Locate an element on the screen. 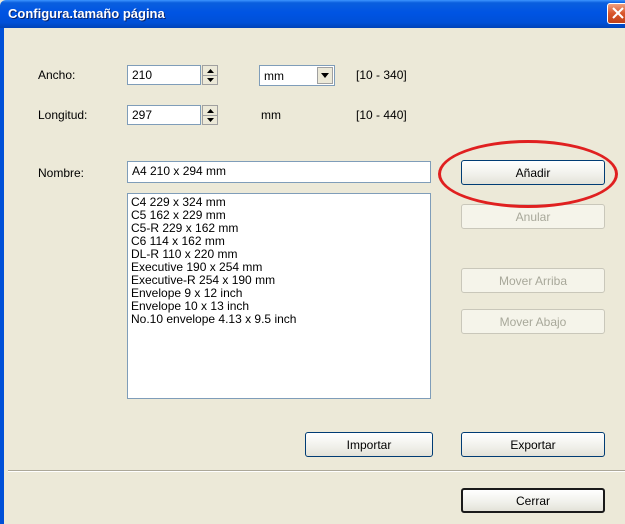 The height and width of the screenshot is (524, 625). width-unit-dropdown-button is located at coordinates (325, 75).